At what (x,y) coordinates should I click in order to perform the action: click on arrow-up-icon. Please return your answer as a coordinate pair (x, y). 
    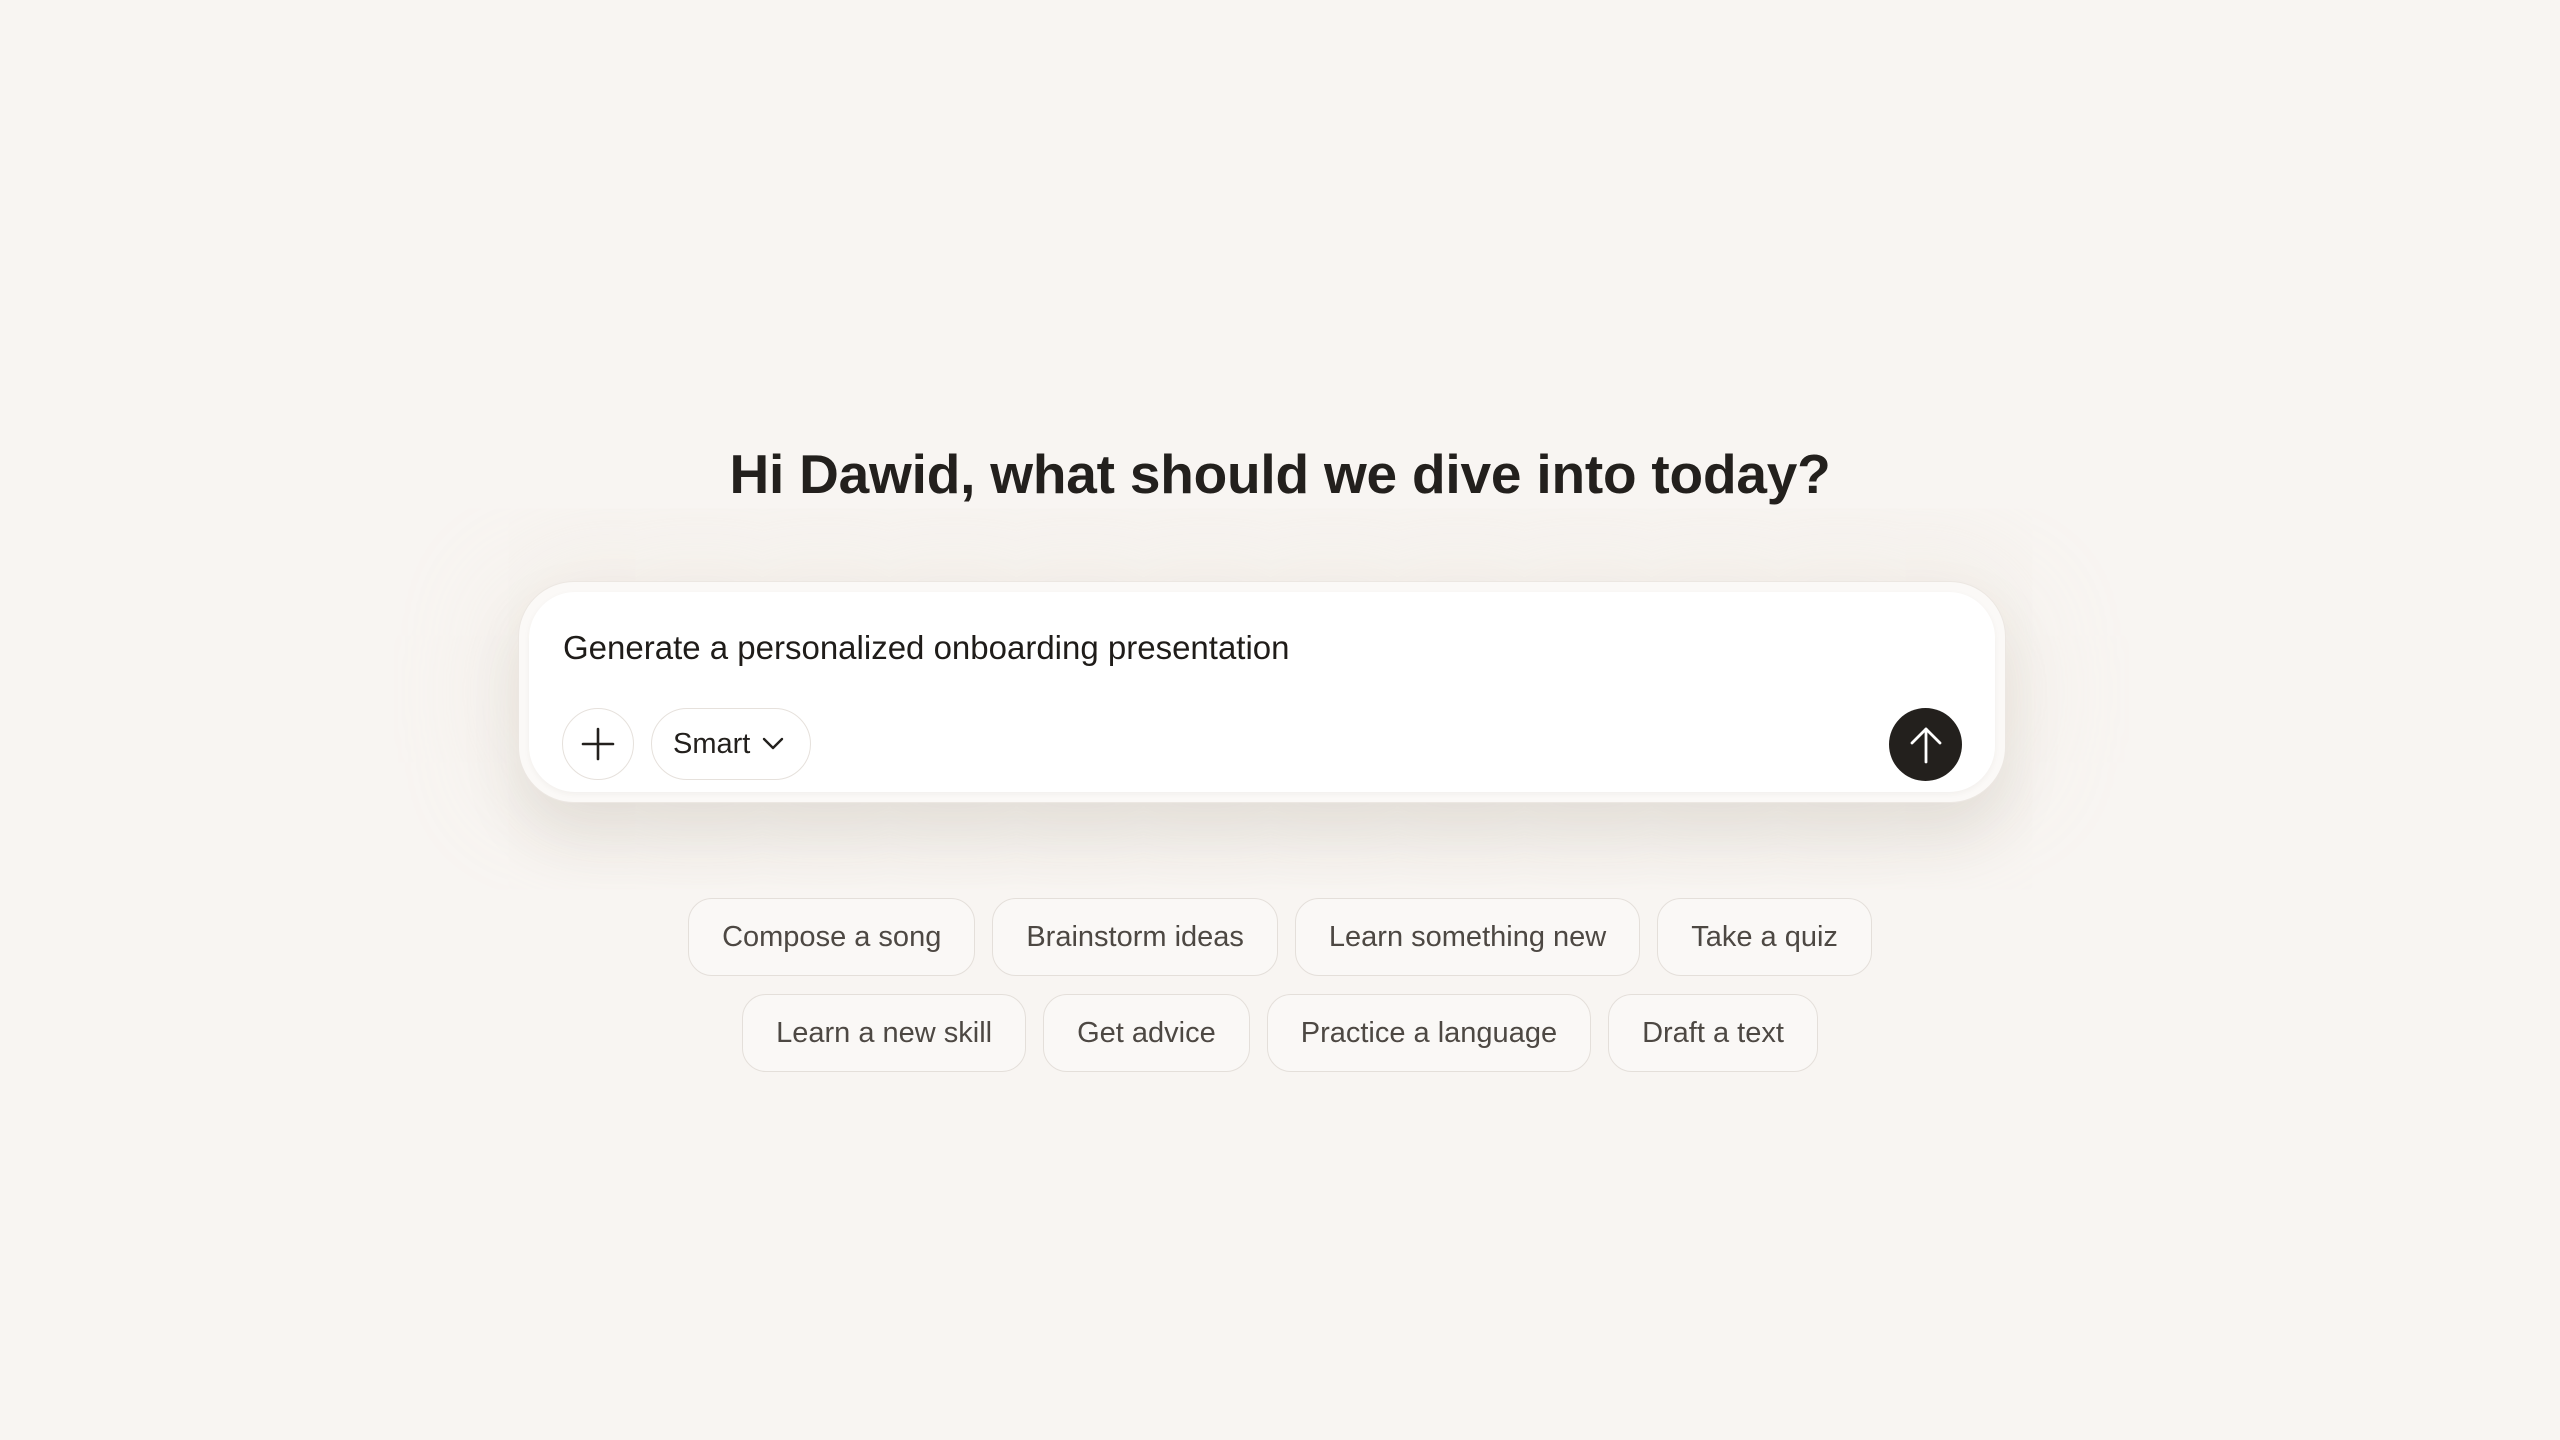
    Looking at the image, I should click on (1925, 745).